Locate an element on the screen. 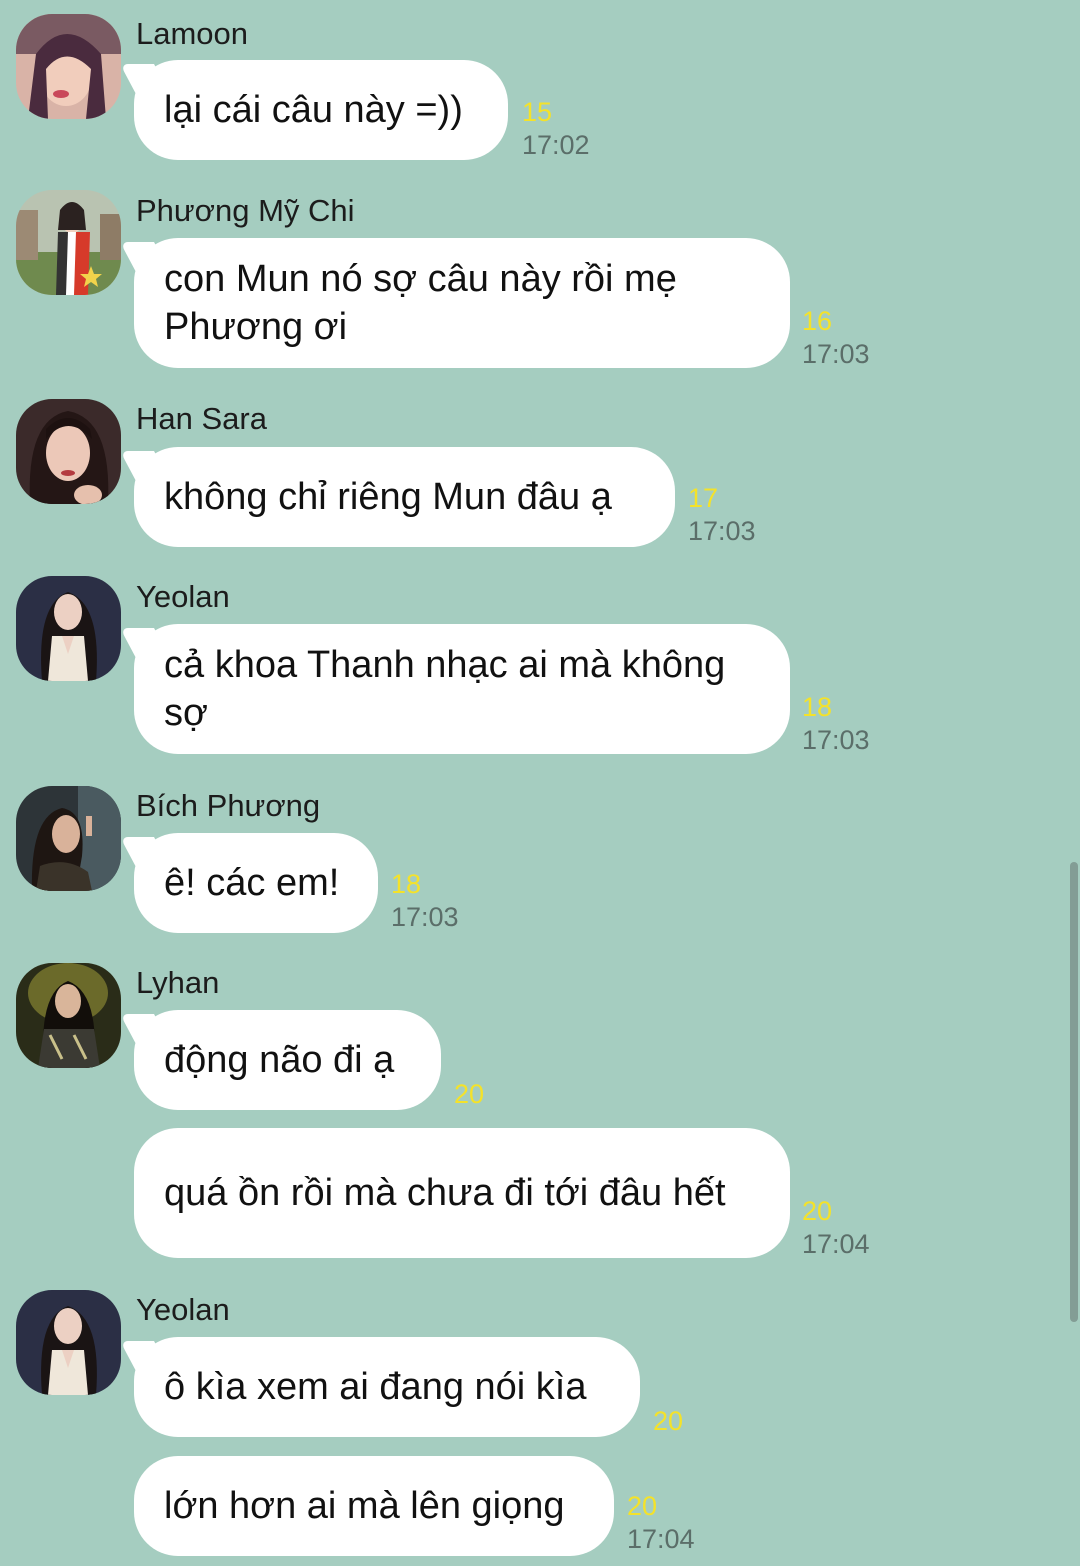 The image size is (1080, 1566). message-bubble: quá ồn rồi mà chưa đi tới đâu hết is located at coordinates (462, 1193).